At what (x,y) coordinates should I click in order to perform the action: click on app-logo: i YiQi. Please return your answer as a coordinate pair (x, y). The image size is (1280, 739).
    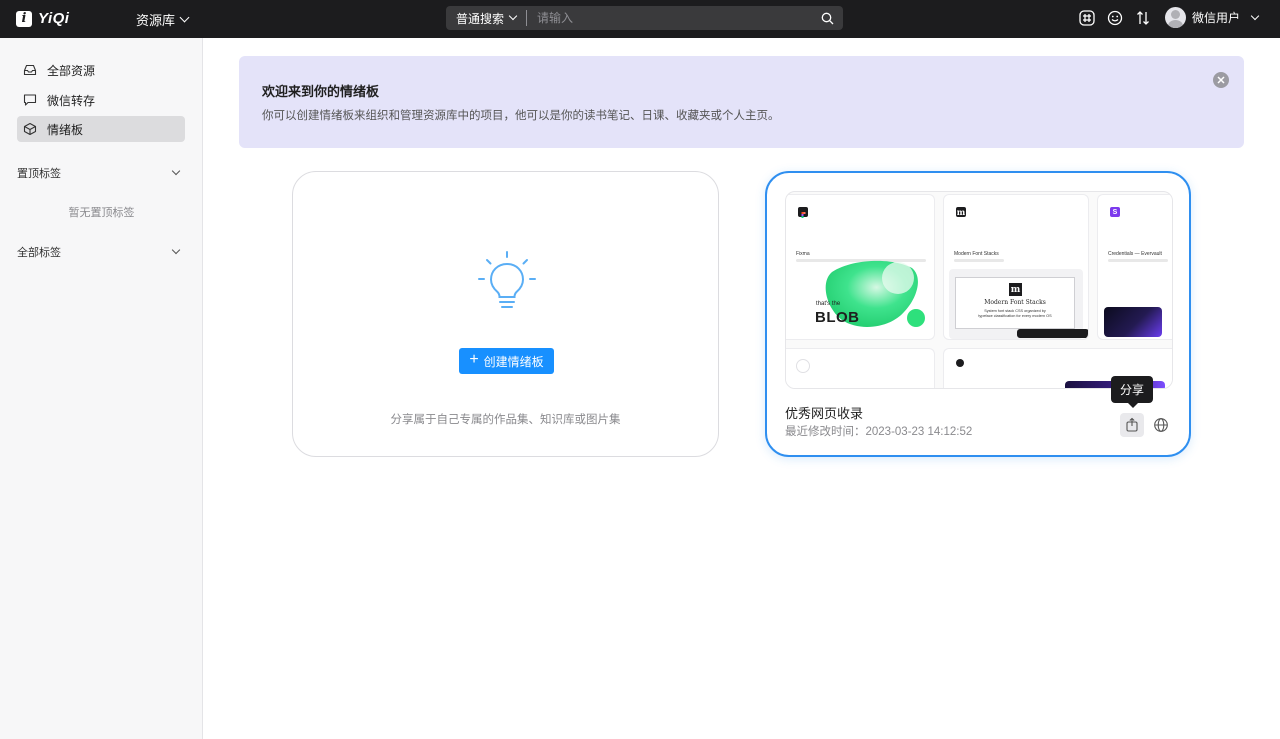
    Looking at the image, I should click on (42, 18).